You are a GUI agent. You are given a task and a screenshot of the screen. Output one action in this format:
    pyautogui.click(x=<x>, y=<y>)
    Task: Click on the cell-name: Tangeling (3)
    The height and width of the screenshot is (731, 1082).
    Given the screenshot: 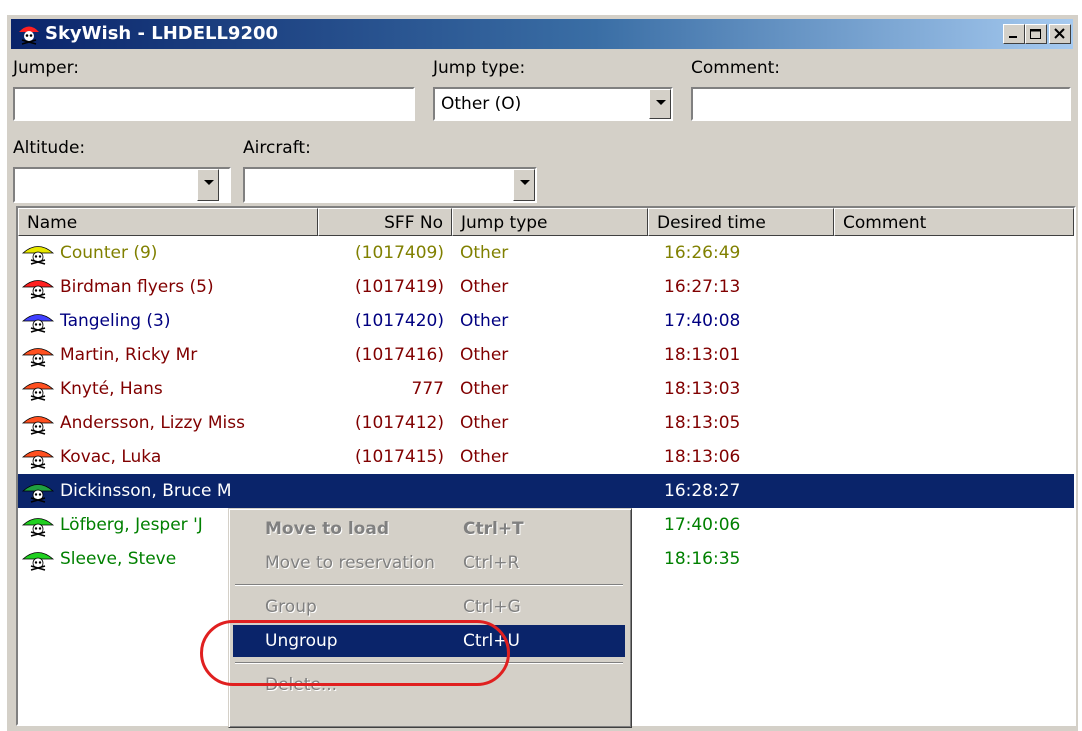 What is the action you would take?
    pyautogui.click(x=115, y=321)
    